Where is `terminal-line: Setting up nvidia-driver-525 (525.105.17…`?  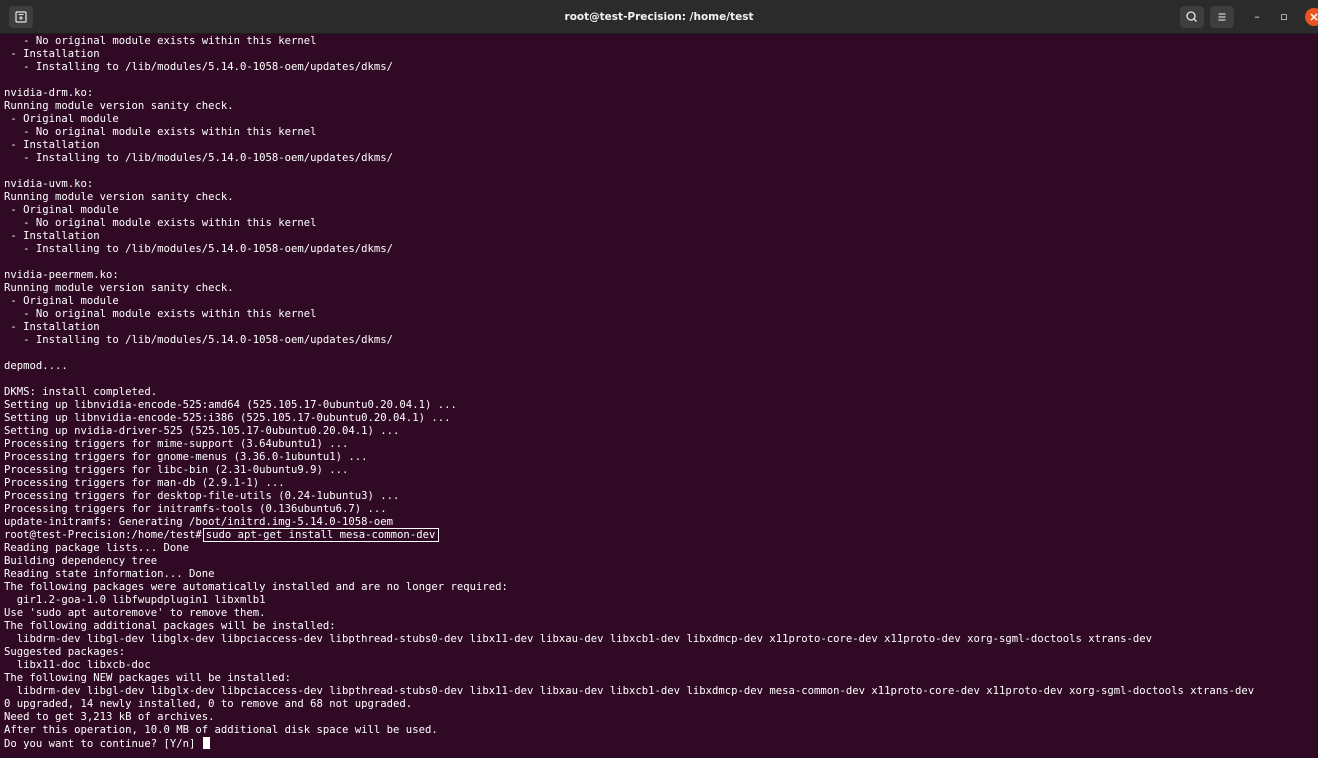
terminal-line: Setting up nvidia-driver-525 (525.105.17… is located at coordinates (202, 431).